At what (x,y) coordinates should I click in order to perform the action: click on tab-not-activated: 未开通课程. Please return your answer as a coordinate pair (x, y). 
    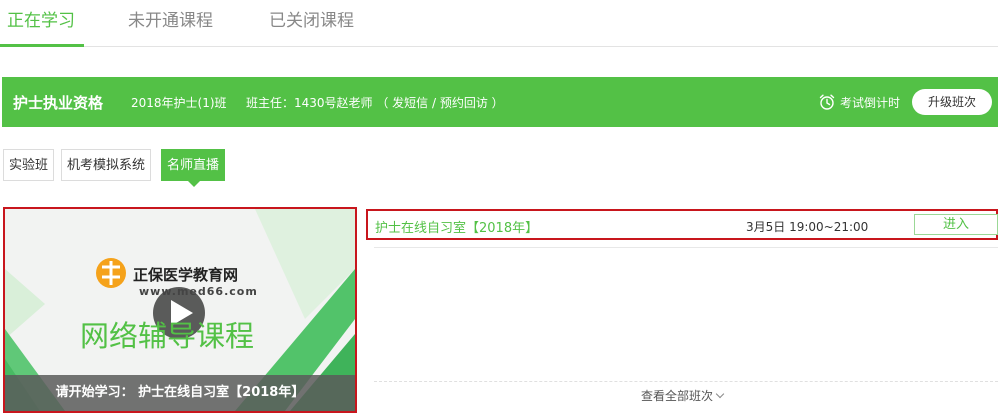
    Looking at the image, I should click on (170, 18).